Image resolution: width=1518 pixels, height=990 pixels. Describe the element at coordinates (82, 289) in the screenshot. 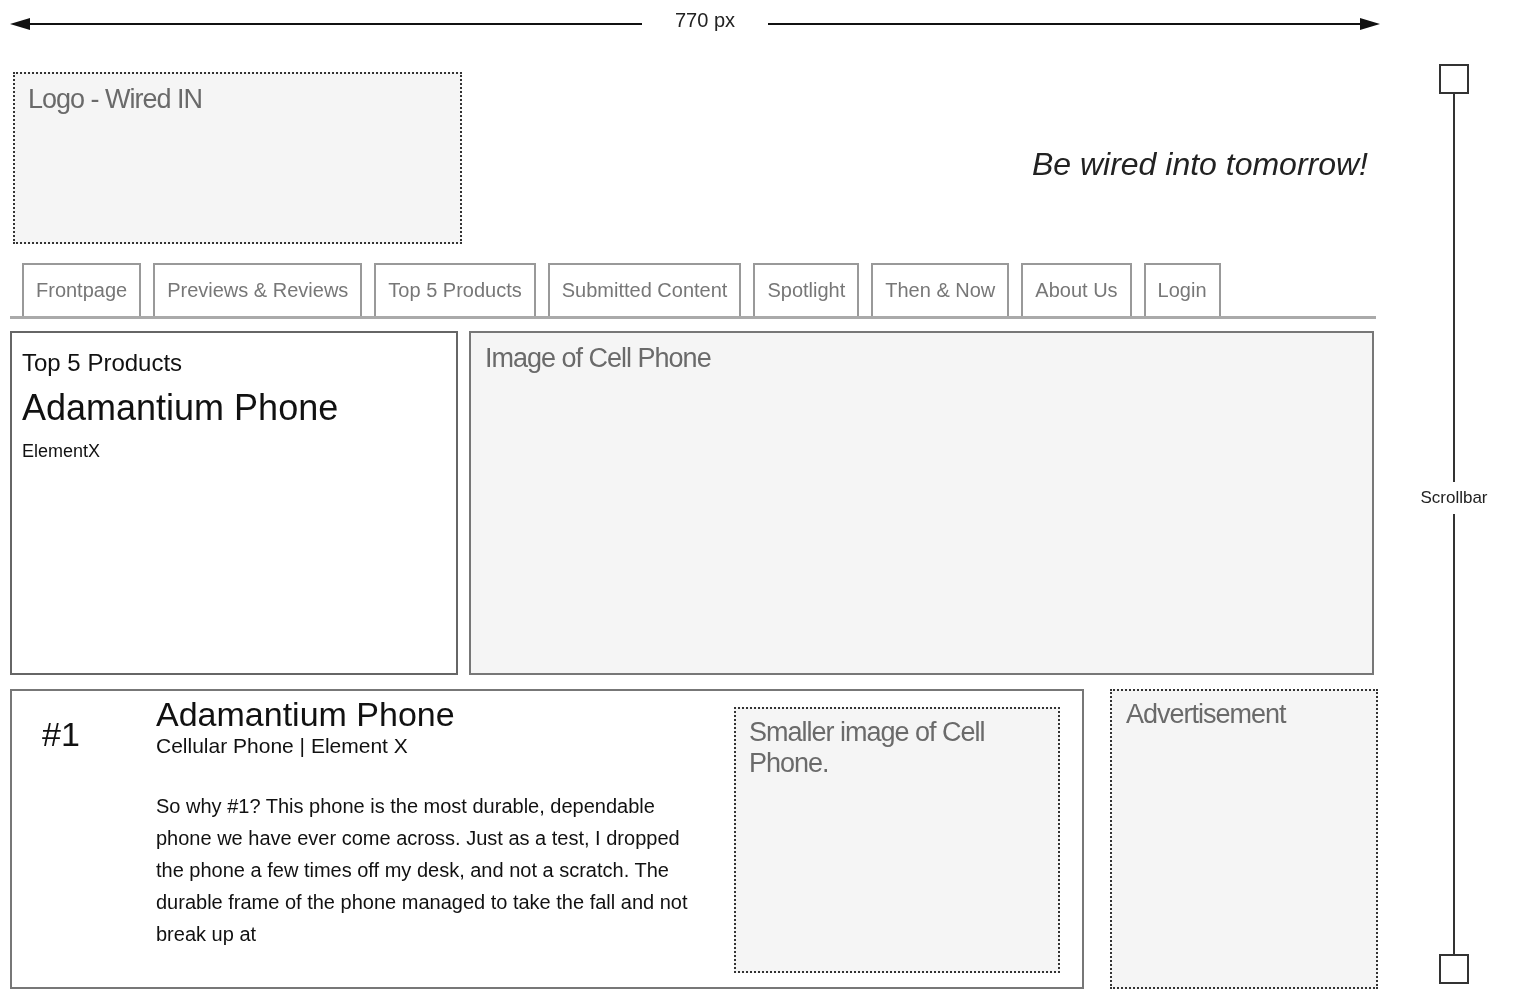

I see `nav-tab: Frontpage` at that location.